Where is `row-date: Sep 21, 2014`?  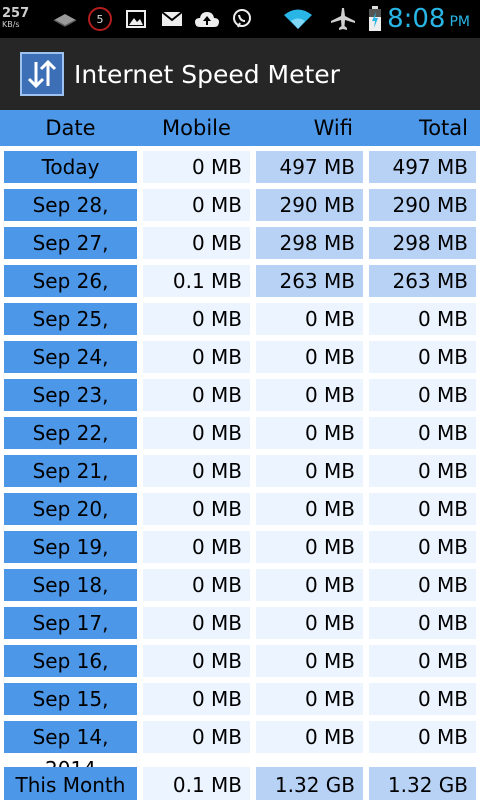
row-date: Sep 21, 2014 is located at coordinates (70, 485).